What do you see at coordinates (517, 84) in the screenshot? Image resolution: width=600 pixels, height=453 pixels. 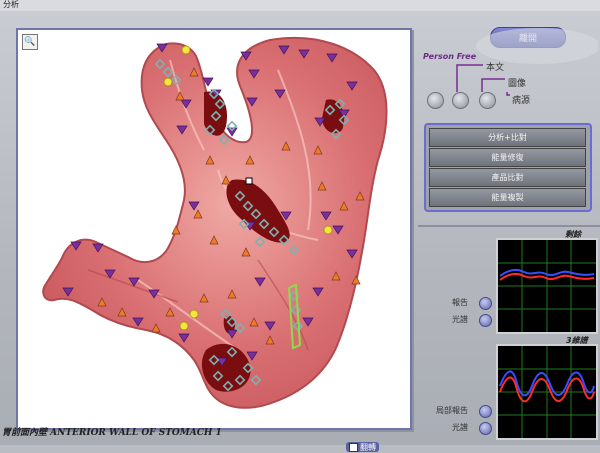 I see `option-image-label: 圖像` at bounding box center [517, 84].